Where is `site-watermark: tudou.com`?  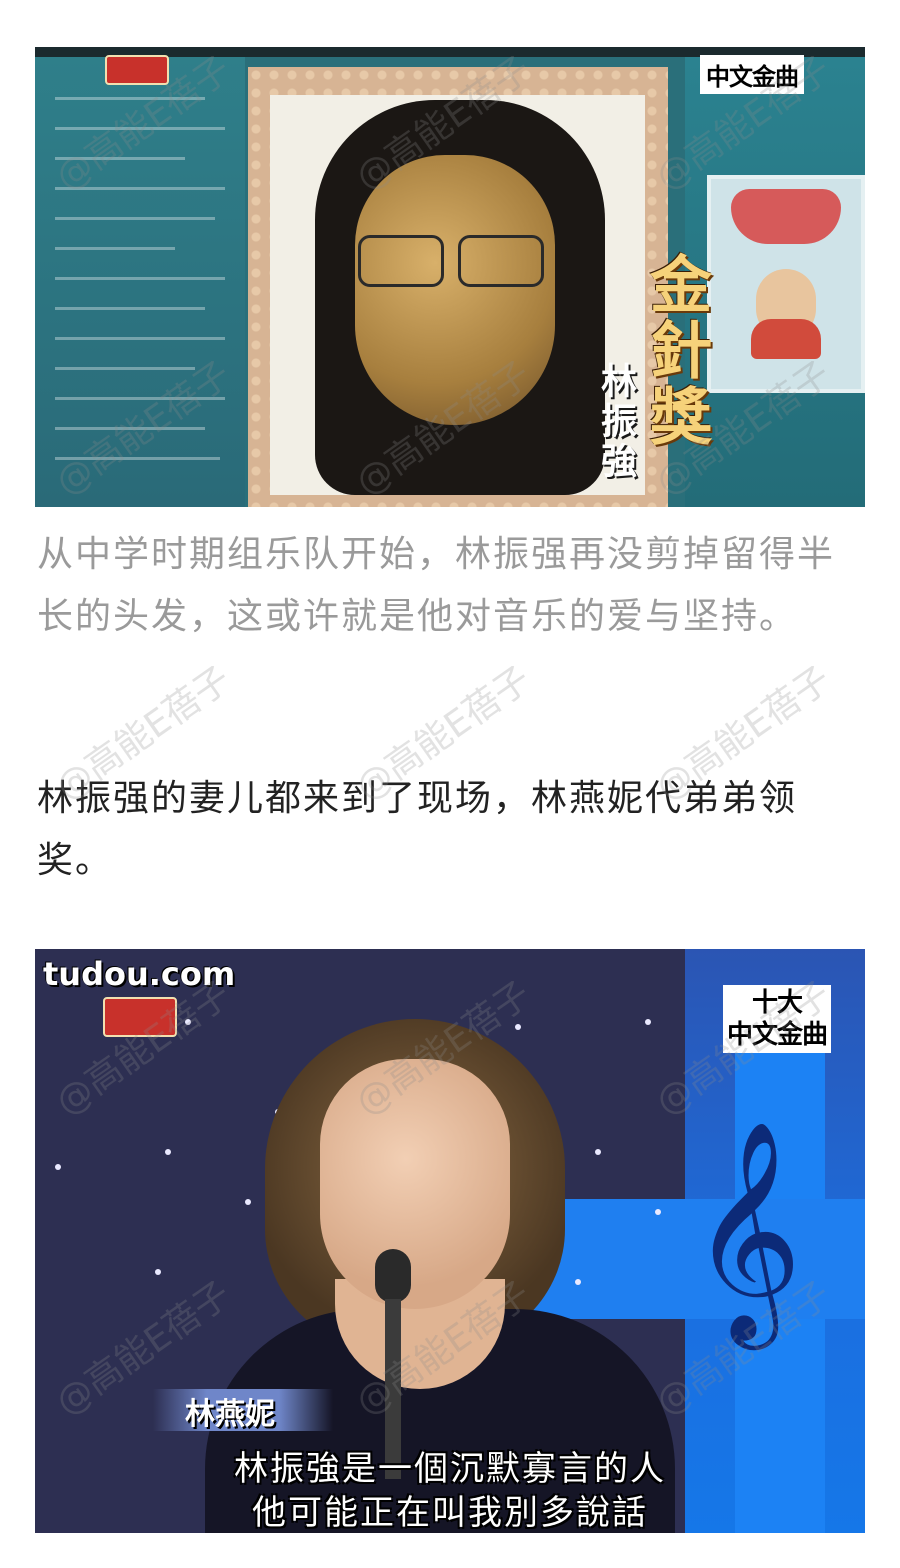
site-watermark: tudou.com is located at coordinates (139, 974).